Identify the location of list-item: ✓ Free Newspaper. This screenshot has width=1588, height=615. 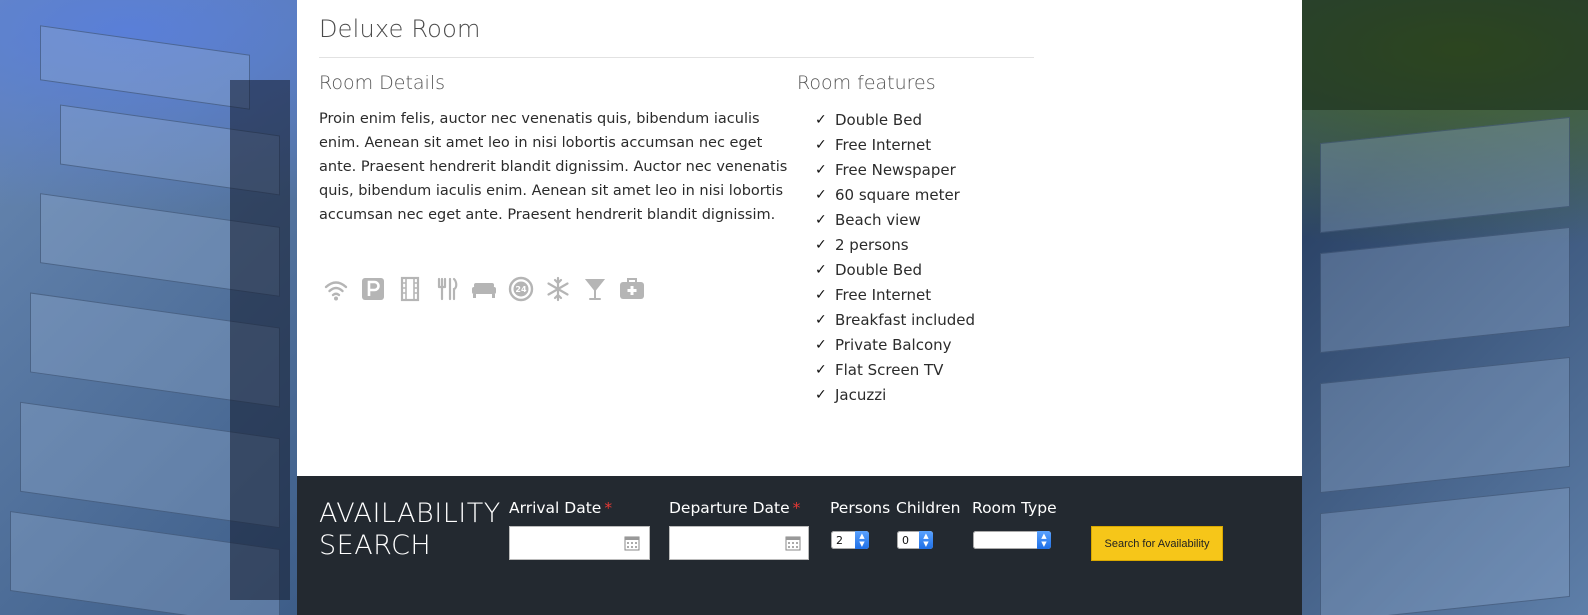
(895, 169).